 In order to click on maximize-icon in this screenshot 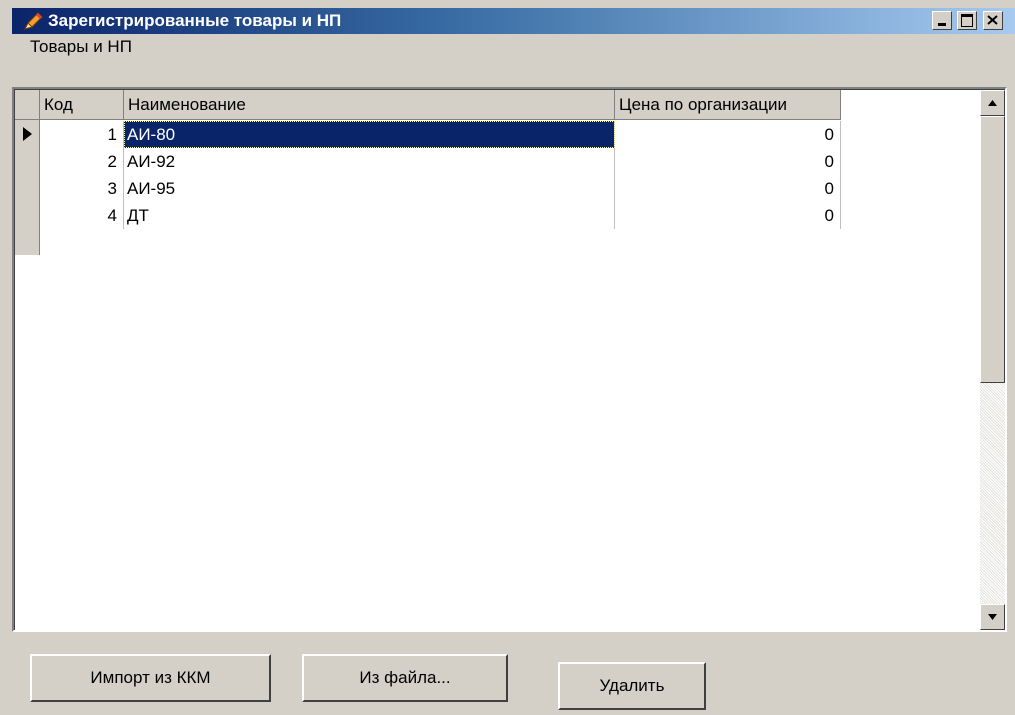, I will do `click(967, 20)`.